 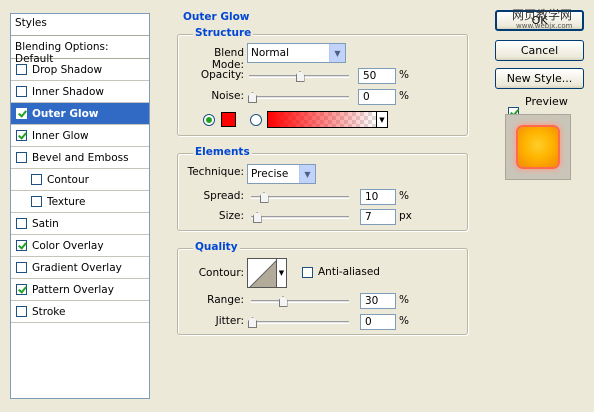 I want to click on quality-title: Quality, so click(x=216, y=247).